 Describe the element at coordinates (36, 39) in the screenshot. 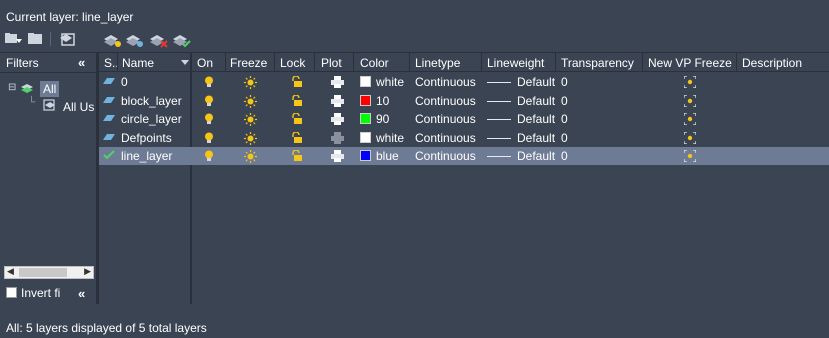

I see `new-group-filter-icon` at that location.